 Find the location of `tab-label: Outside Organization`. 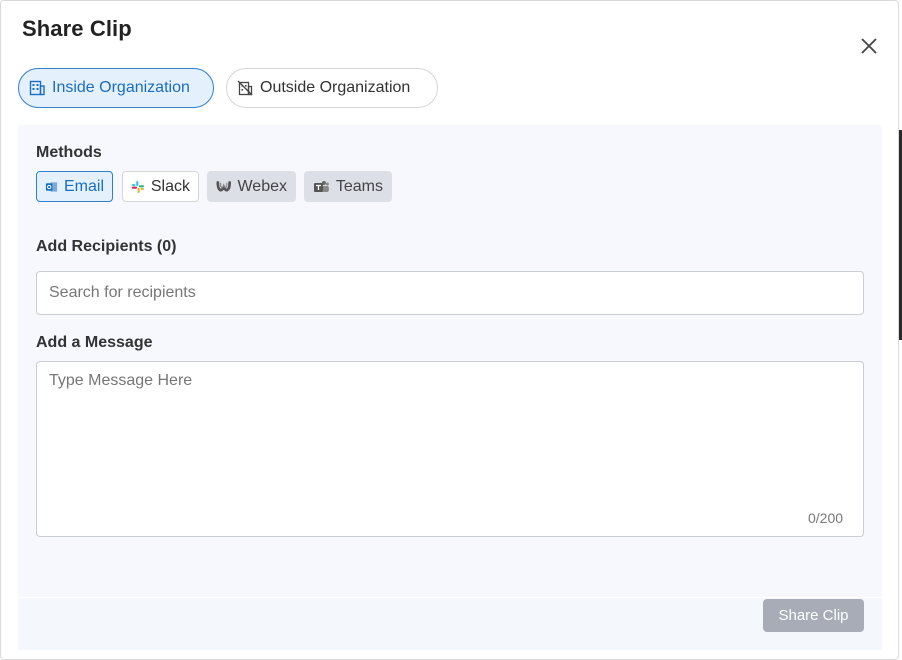

tab-label: Outside Organization is located at coordinates (335, 87).